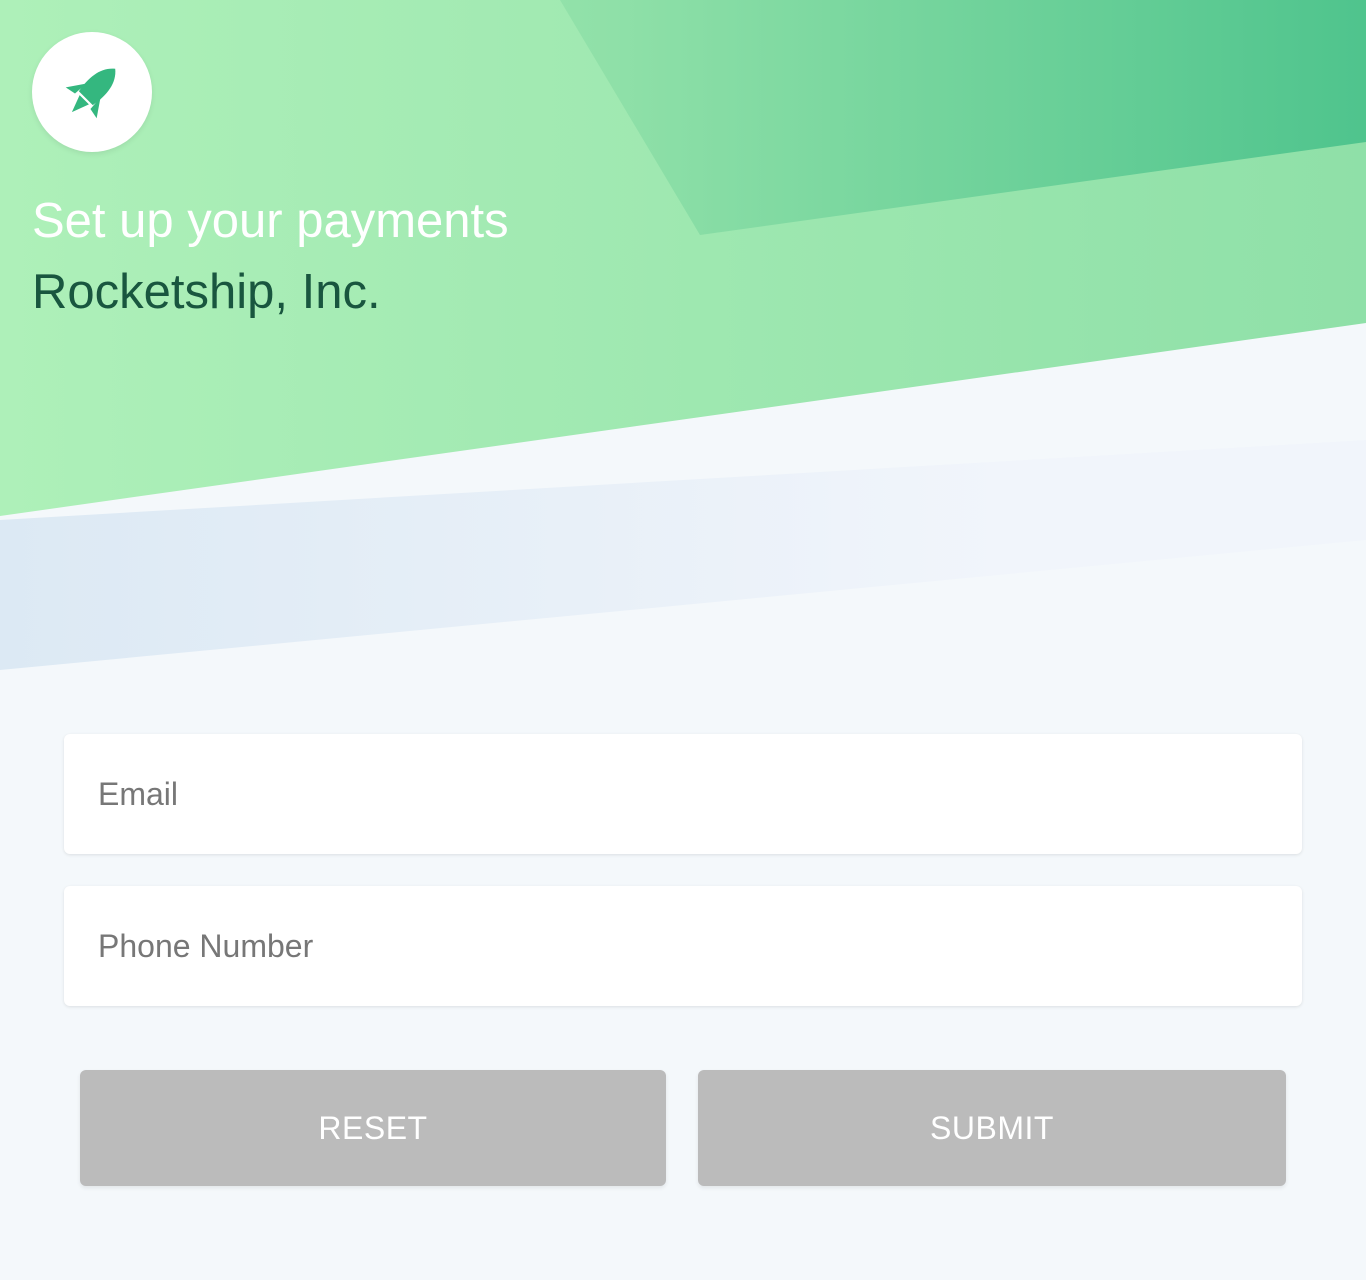  I want to click on submit-button: SUBMIT, so click(992, 1128).